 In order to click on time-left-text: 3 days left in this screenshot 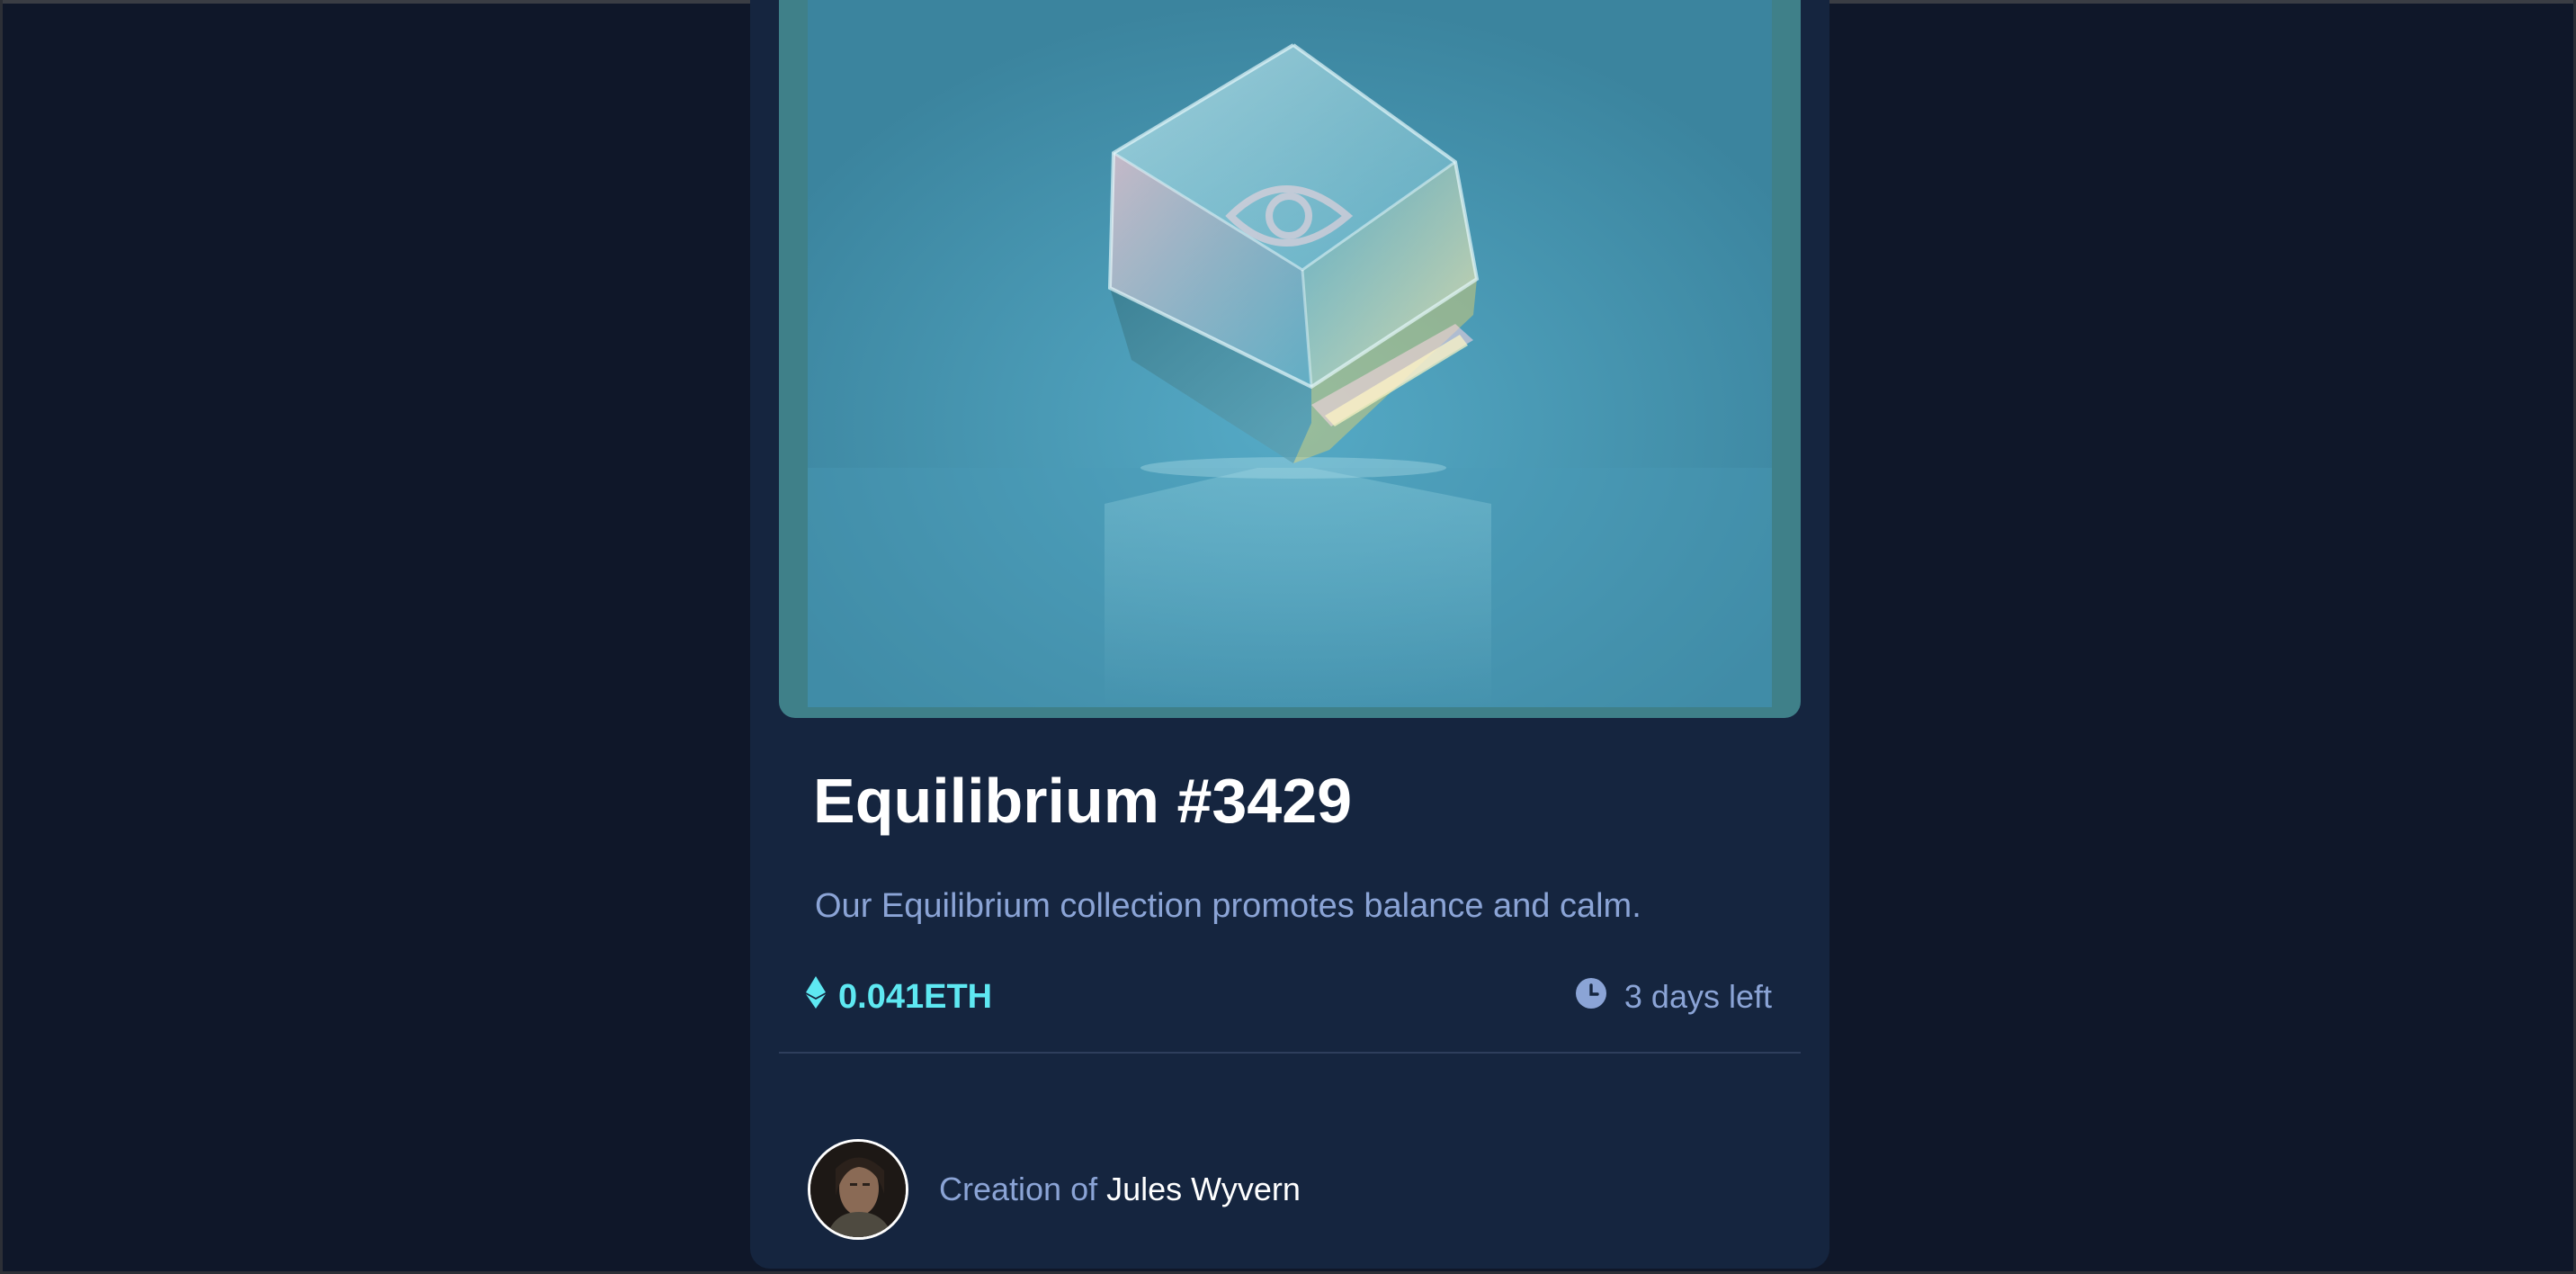, I will do `click(1697, 996)`.